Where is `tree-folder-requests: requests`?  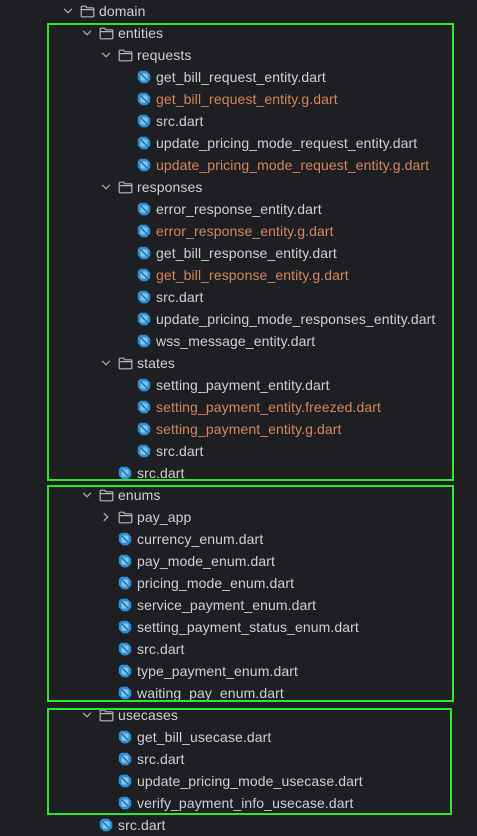 tree-folder-requests: requests is located at coordinates (238, 55).